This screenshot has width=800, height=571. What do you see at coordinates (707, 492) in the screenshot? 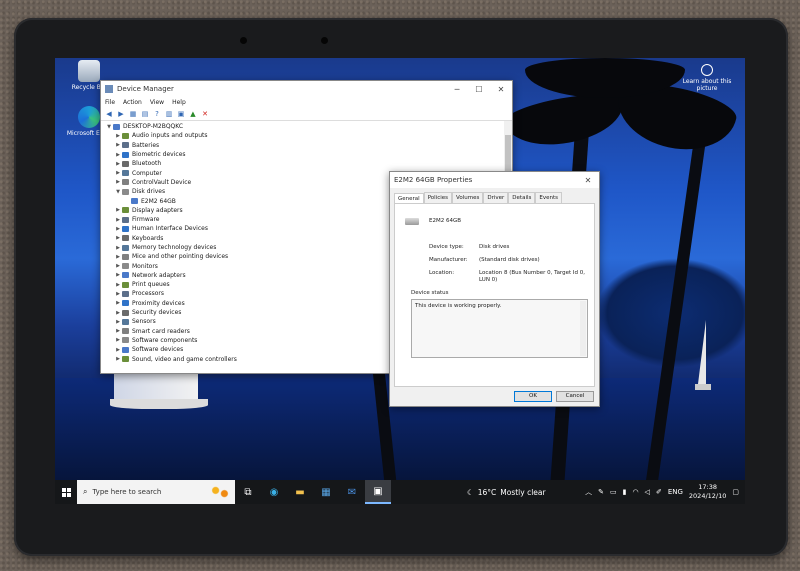
I see `clock: 17:38 2024/12/10` at bounding box center [707, 492].